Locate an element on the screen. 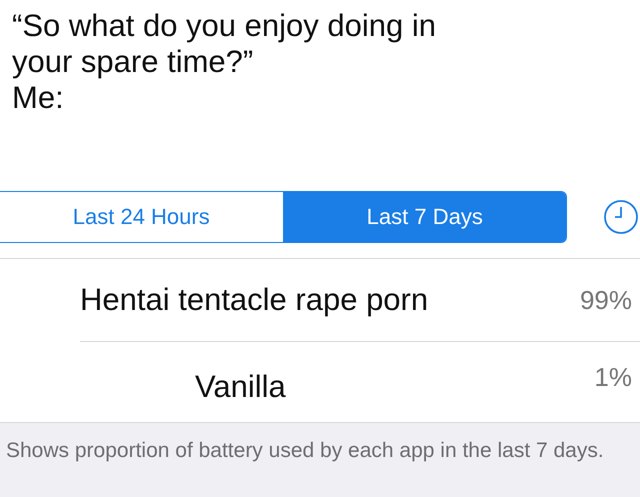  battery-percent: 1% is located at coordinates (613, 377).